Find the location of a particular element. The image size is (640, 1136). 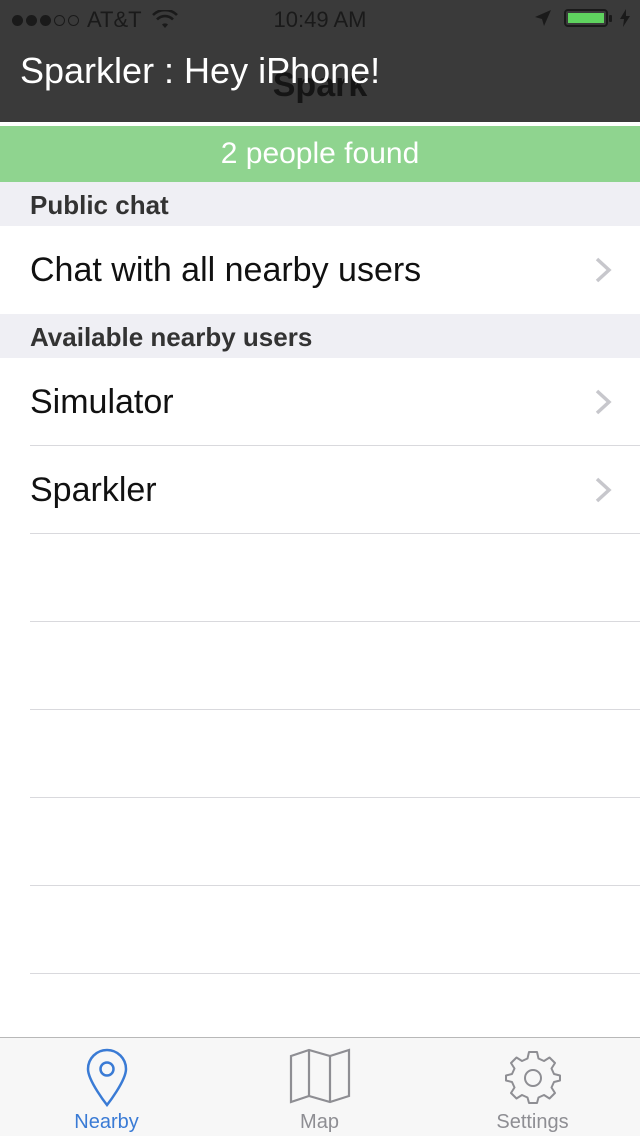

tab-bar: Nearby Map Settings is located at coordinates (320, 1086).